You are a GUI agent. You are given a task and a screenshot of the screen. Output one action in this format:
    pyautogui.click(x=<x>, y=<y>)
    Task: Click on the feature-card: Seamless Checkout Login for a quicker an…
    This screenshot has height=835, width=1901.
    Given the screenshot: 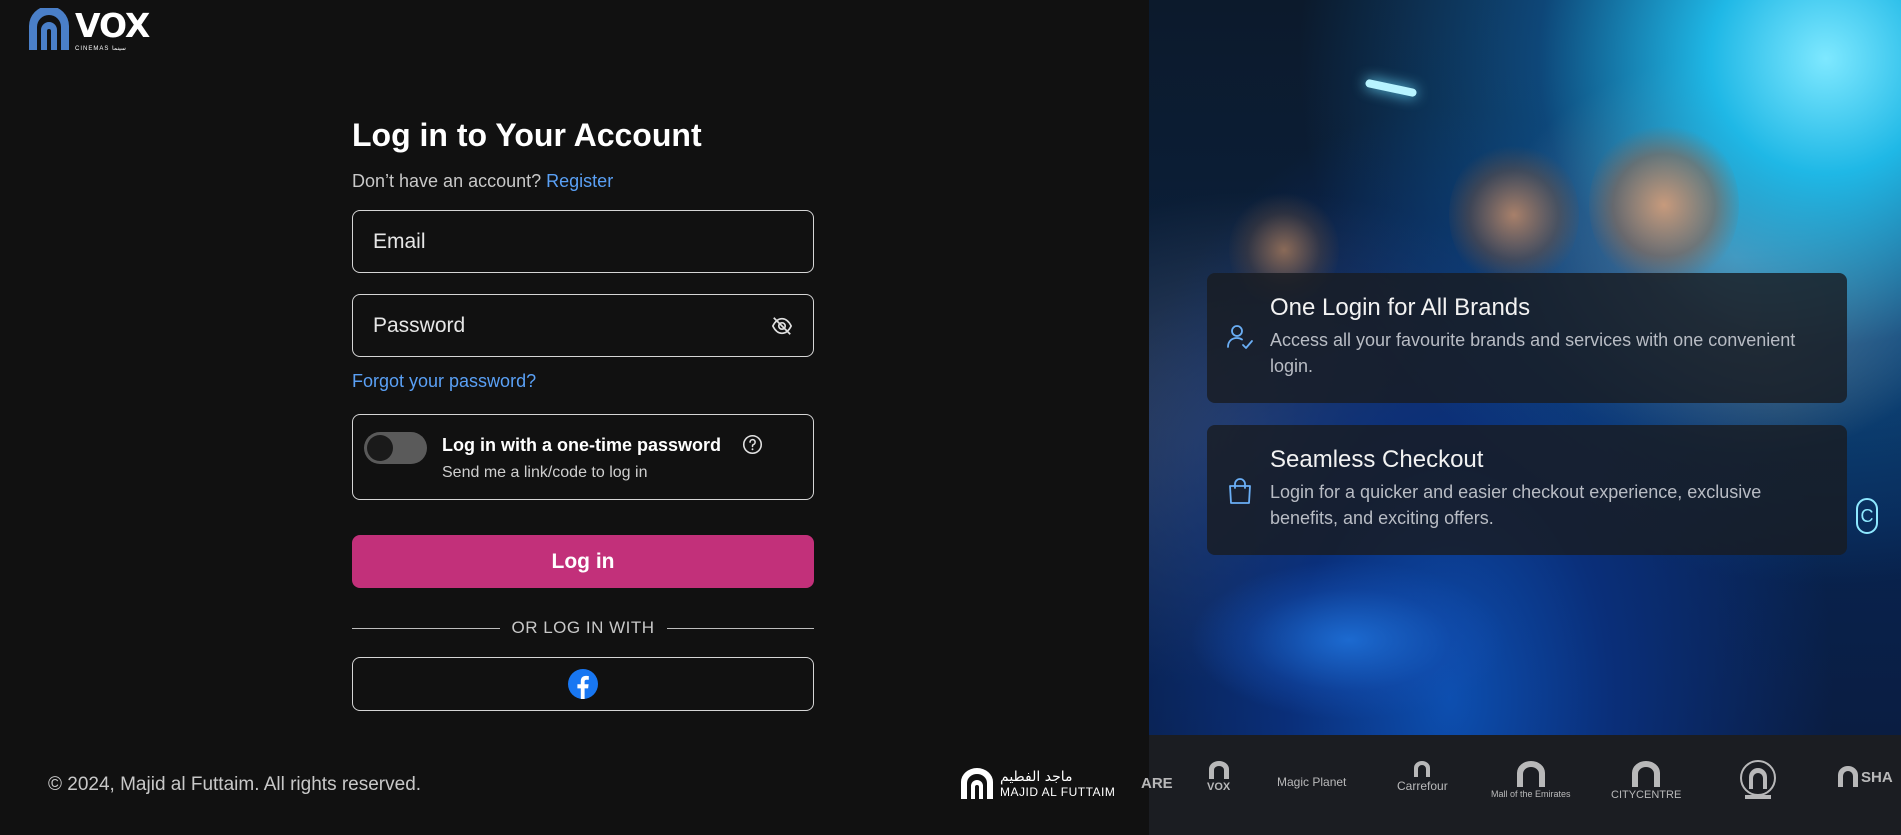 What is the action you would take?
    pyautogui.click(x=1527, y=490)
    